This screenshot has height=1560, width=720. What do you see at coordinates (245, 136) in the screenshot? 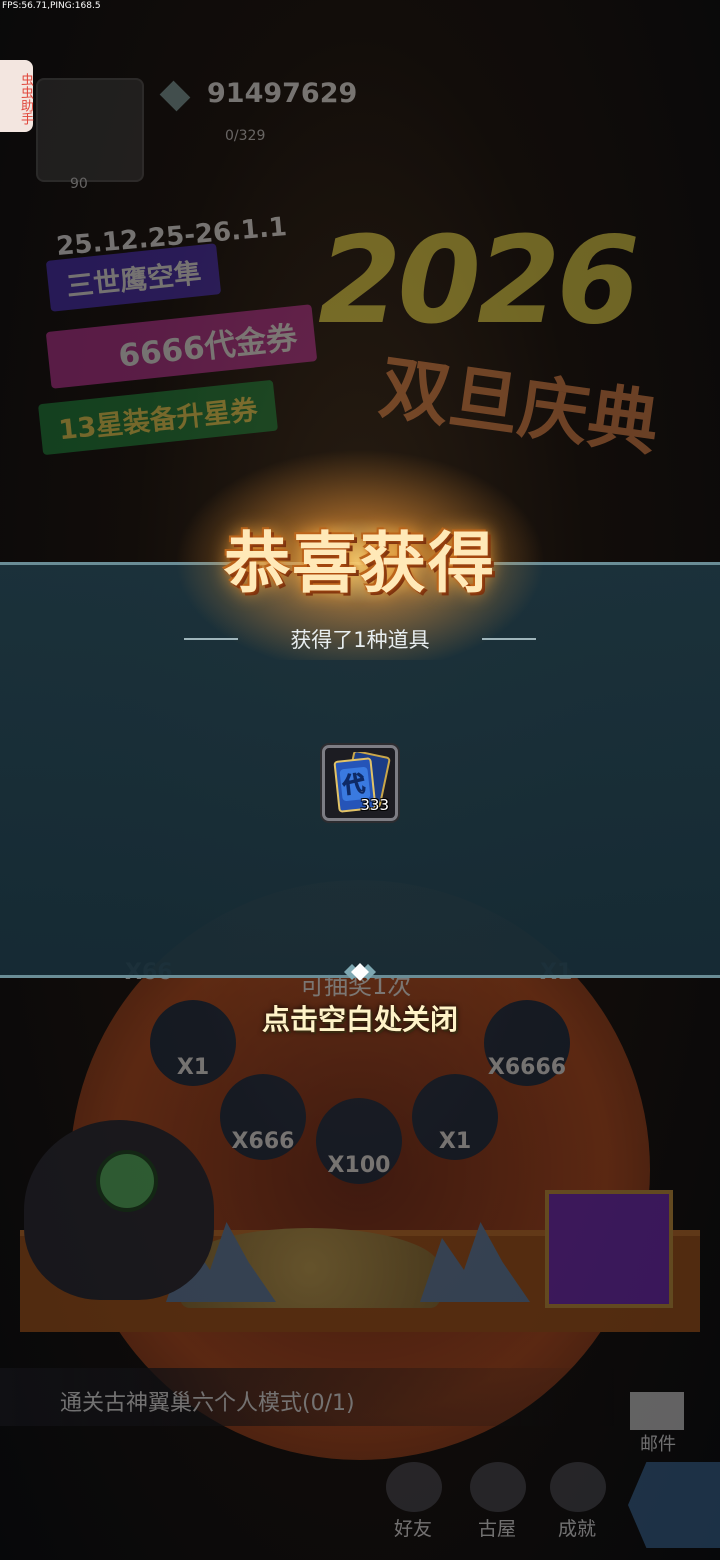
I see `energy-count: 0/329` at bounding box center [245, 136].